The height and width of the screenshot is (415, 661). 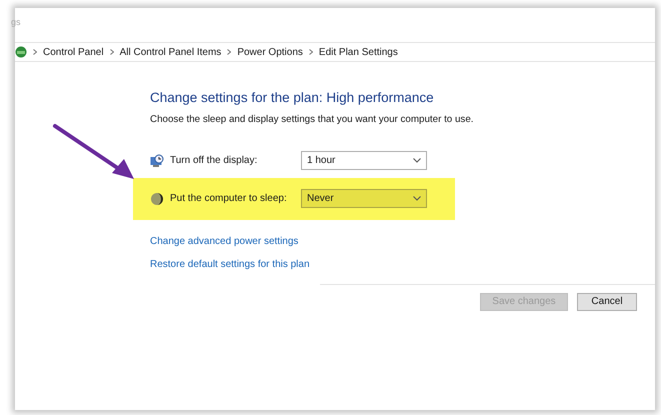 What do you see at coordinates (16, 22) in the screenshot?
I see `window-title: gs` at bounding box center [16, 22].